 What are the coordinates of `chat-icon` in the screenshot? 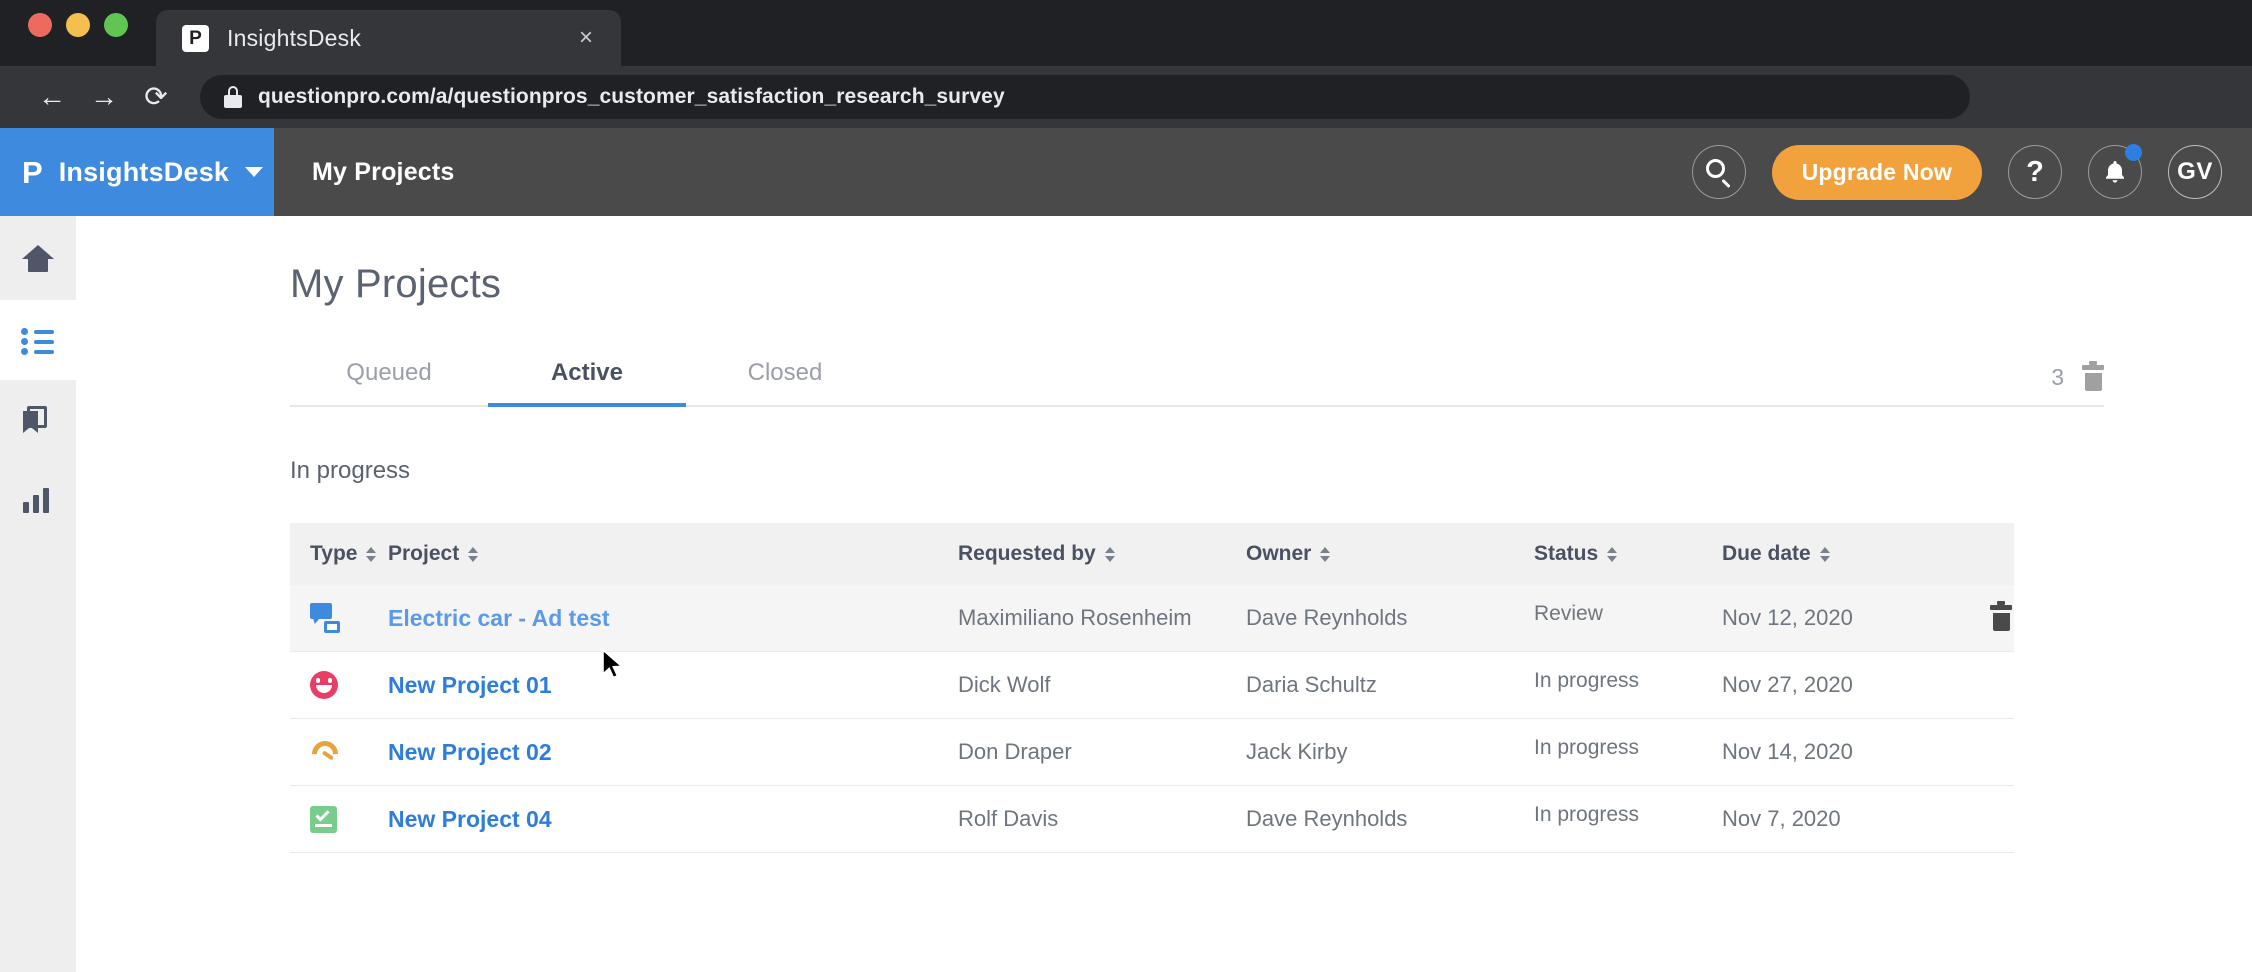 It's located at (325, 618).